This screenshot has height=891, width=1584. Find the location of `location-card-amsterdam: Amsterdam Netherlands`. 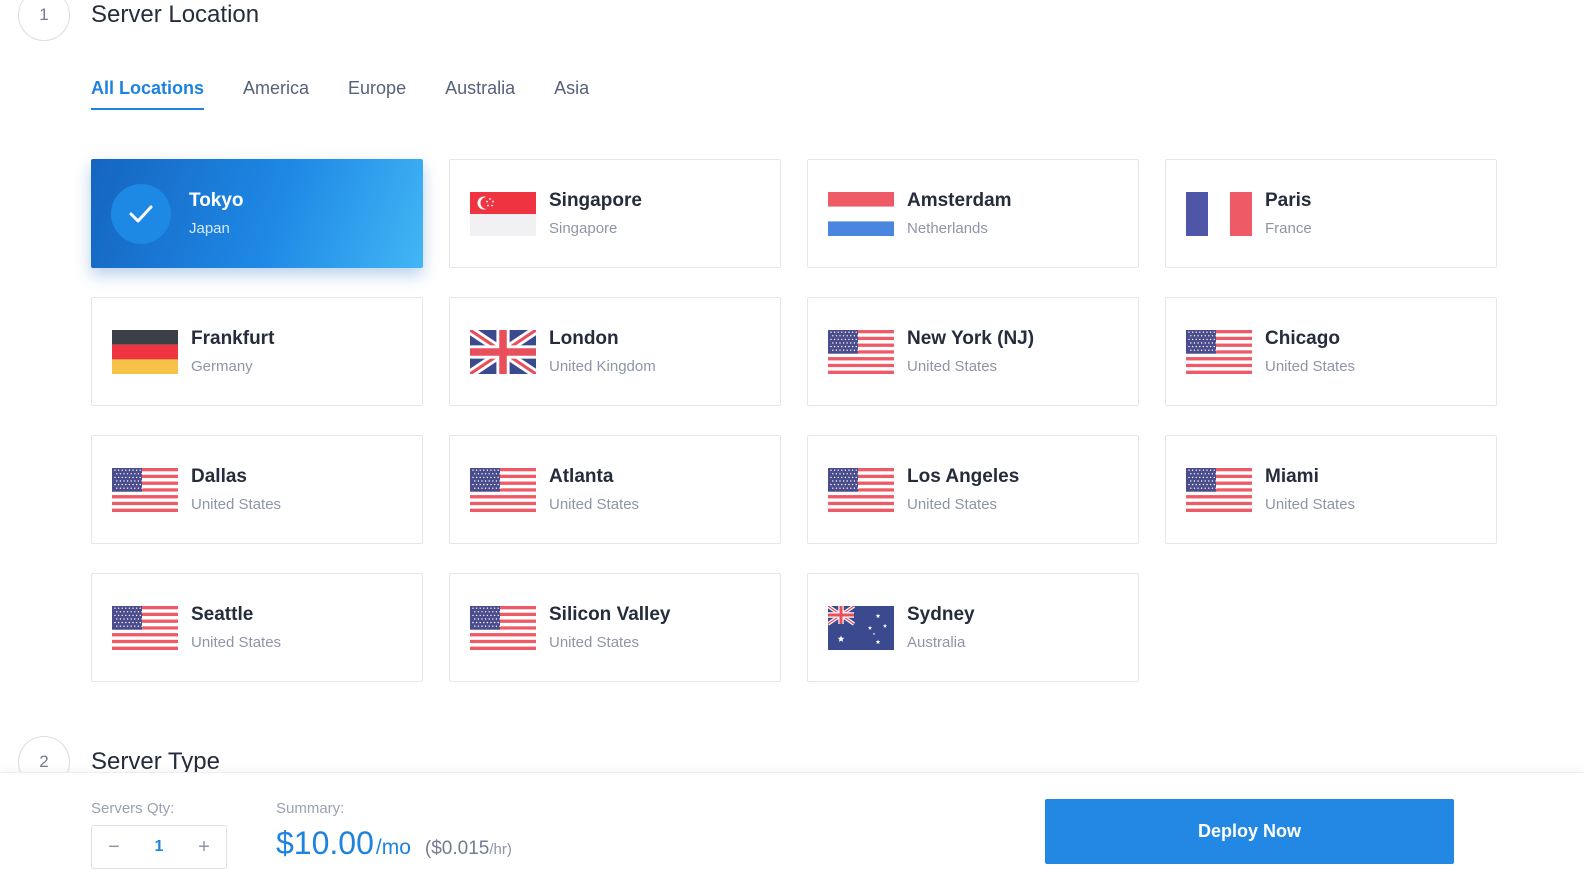

location-card-amsterdam: Amsterdam Netherlands is located at coordinates (973, 213).